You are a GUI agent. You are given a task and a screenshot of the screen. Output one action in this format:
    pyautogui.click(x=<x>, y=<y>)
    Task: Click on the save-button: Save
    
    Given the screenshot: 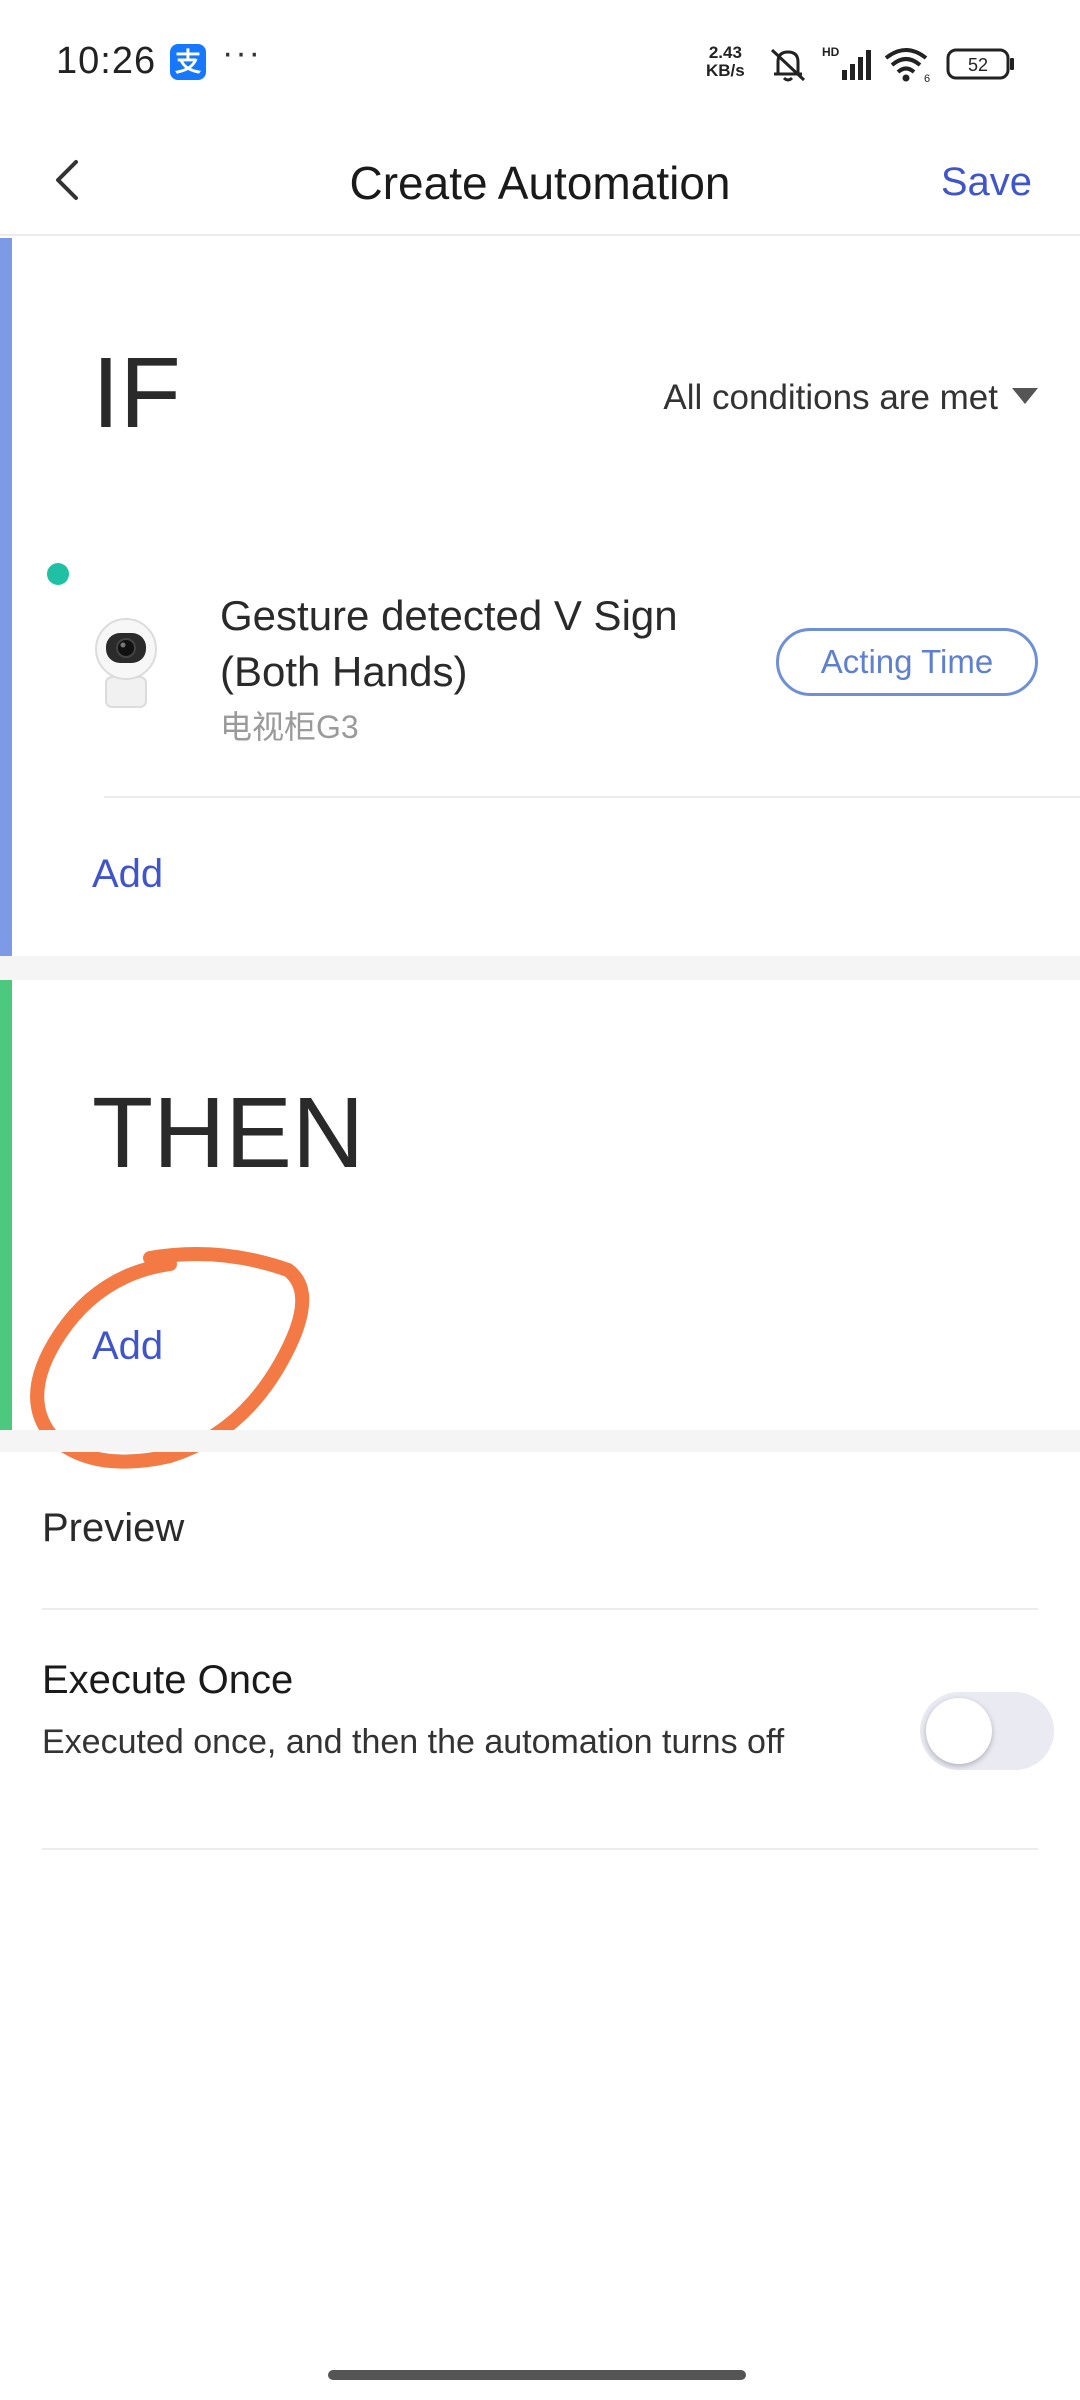 What is the action you would take?
    pyautogui.click(x=986, y=182)
    